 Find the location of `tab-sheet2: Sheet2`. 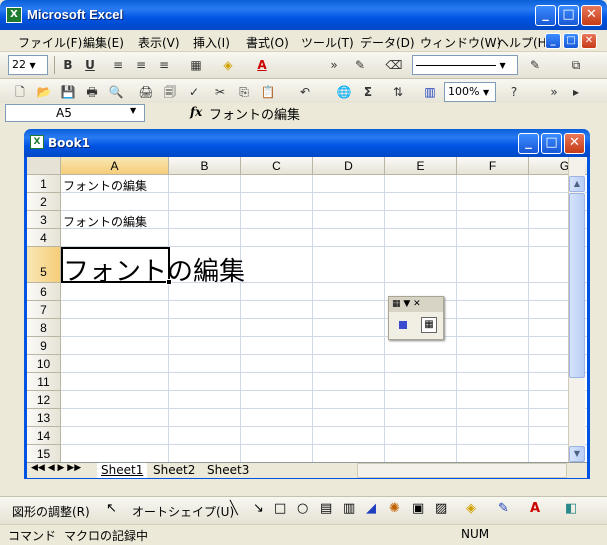

tab-sheet2: Sheet2 is located at coordinates (174, 470).